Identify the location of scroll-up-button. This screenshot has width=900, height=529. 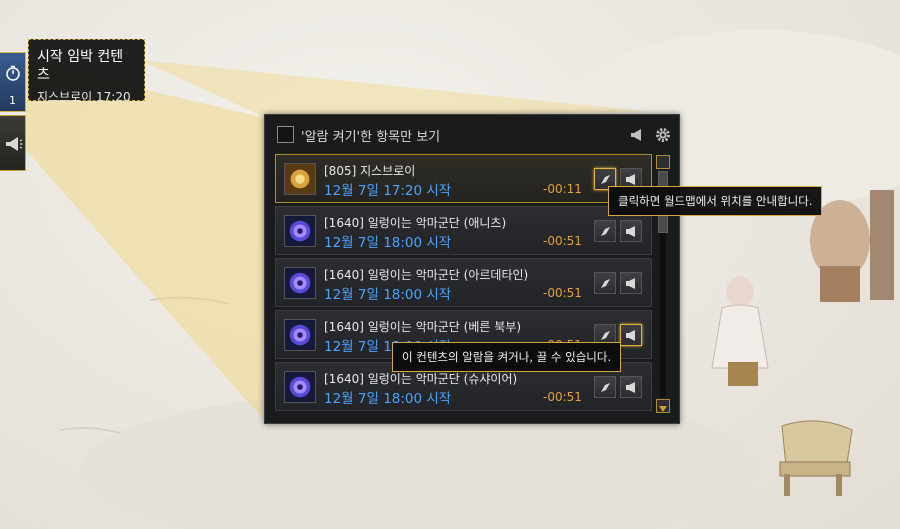
(663, 162).